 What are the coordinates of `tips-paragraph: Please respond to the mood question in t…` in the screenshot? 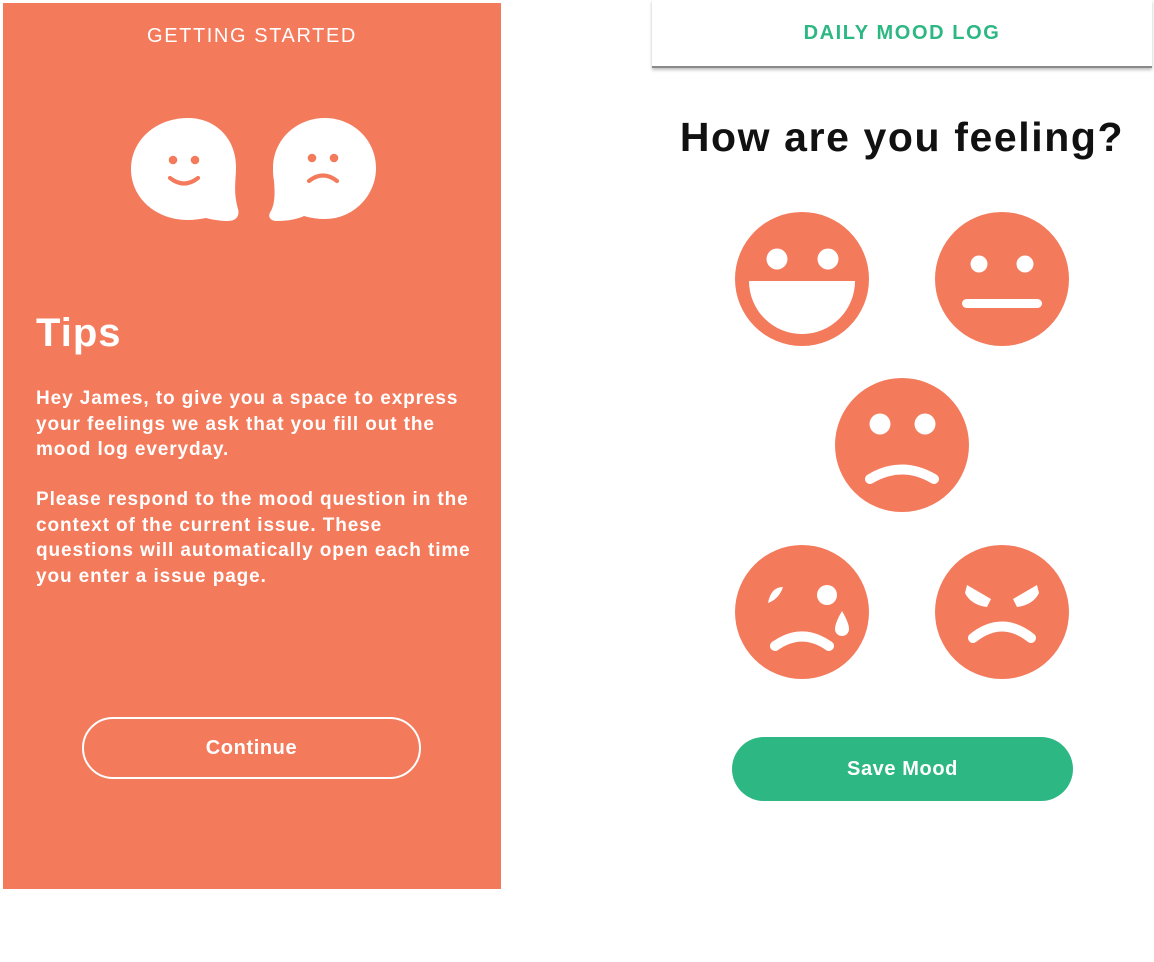 It's located at (253, 538).